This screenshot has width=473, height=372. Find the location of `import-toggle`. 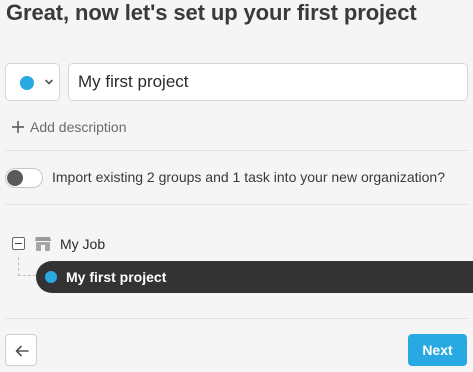

import-toggle is located at coordinates (24, 178).